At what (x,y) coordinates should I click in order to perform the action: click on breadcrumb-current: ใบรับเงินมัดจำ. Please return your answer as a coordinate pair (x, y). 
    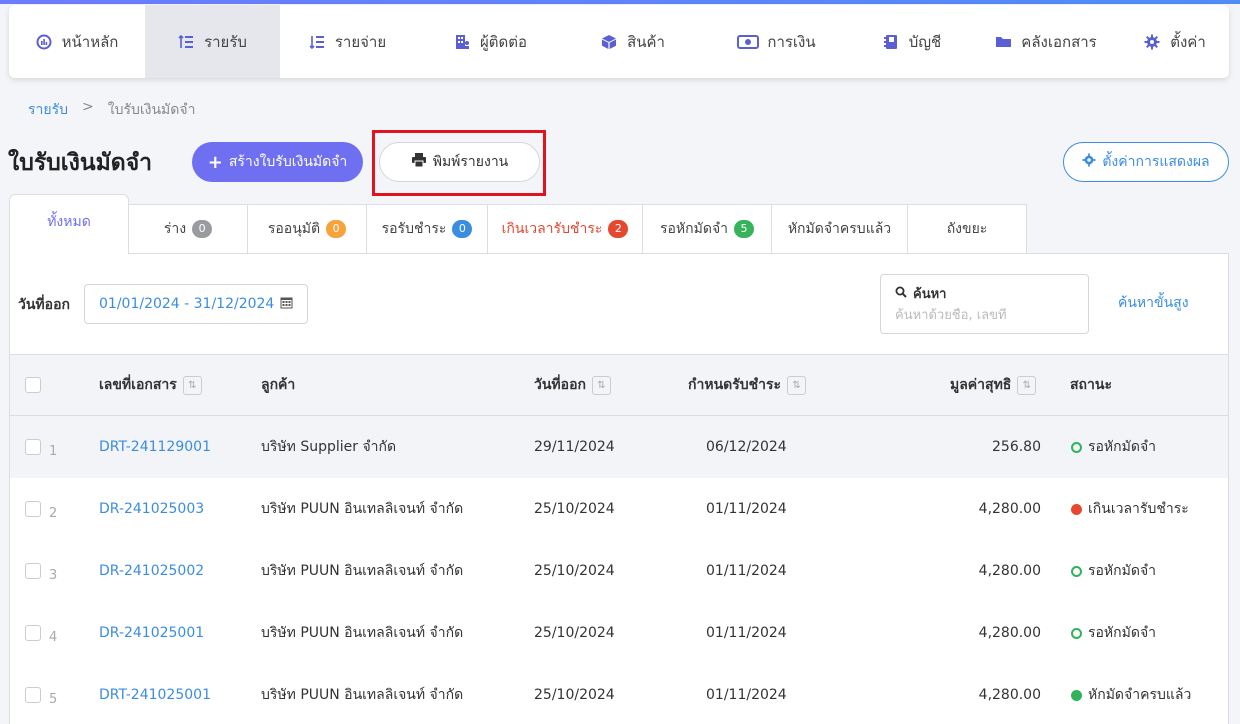
    Looking at the image, I should click on (151, 110).